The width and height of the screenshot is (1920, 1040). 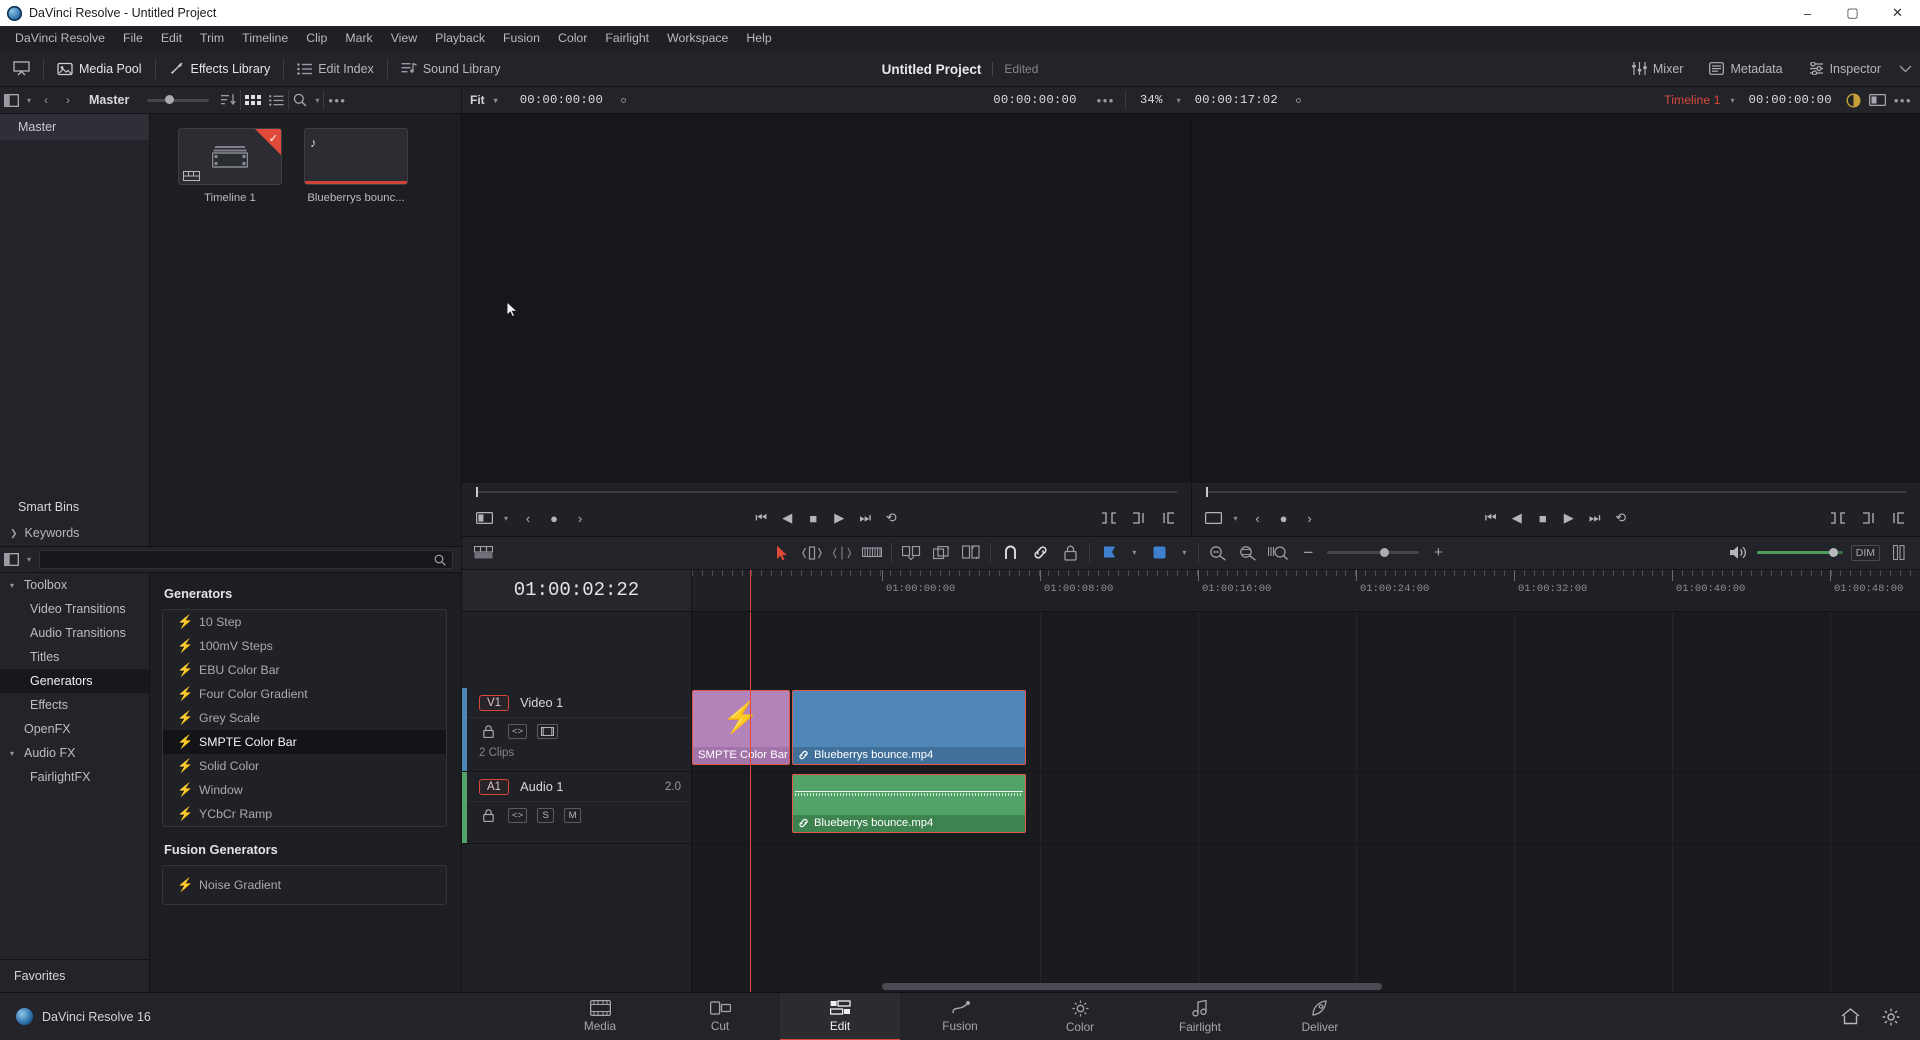 I want to click on bin-keywords: ❯ Keywords, so click(x=74, y=533).